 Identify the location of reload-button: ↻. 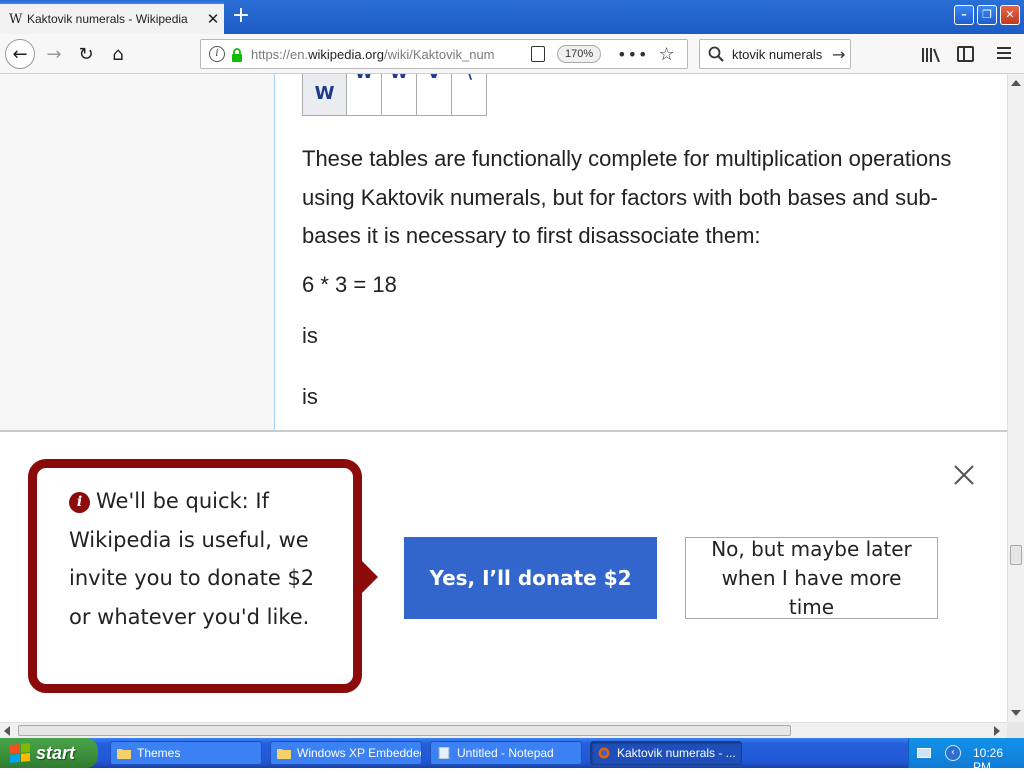
(86, 54).